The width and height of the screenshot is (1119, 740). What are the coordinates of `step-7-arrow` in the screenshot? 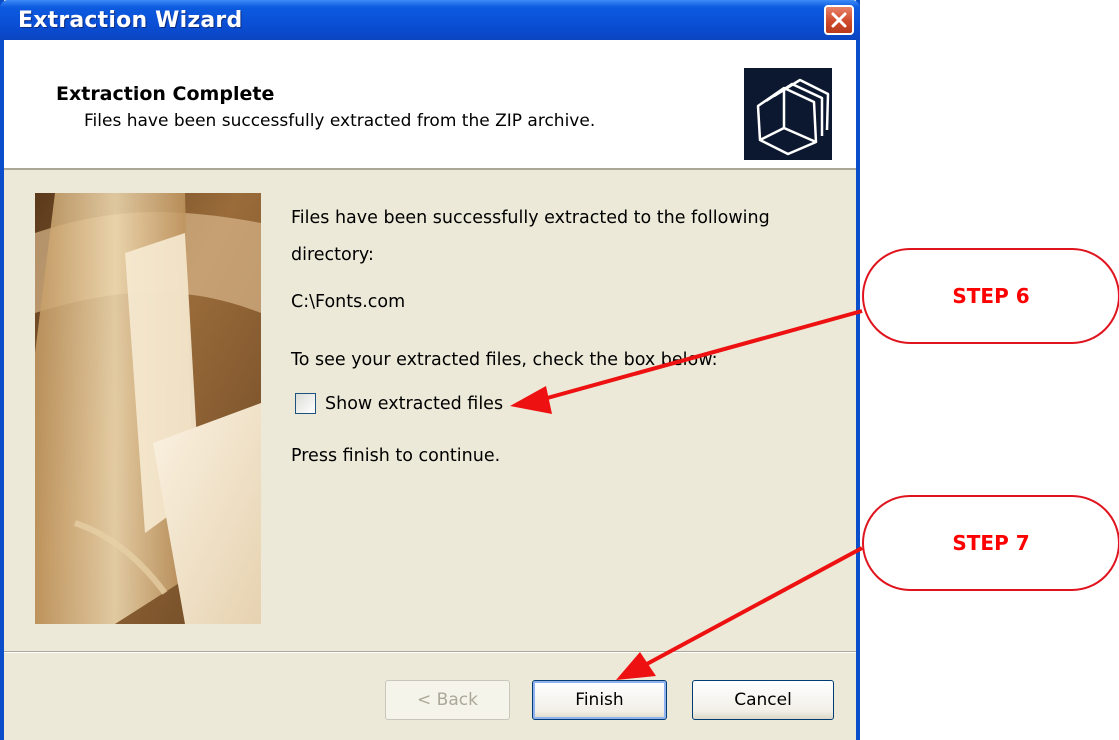 It's located at (739, 613).